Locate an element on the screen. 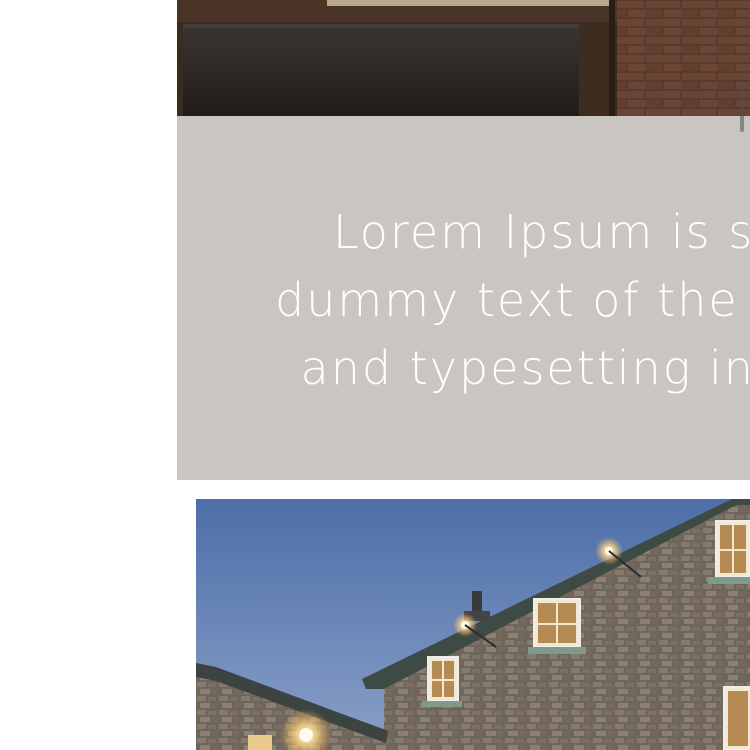 The image size is (750, 750). intro-line-2: dummy text of the printing is located at coordinates (512, 300).